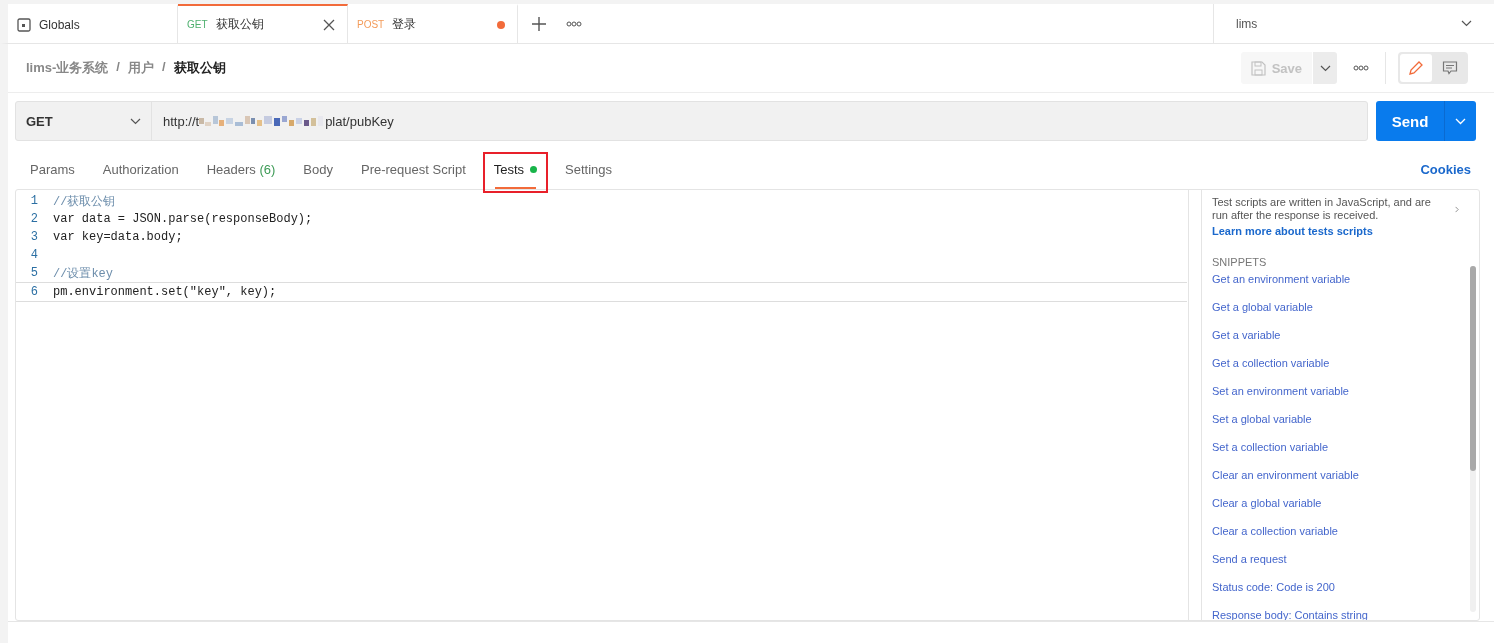  Describe the element at coordinates (140, 68) in the screenshot. I see `breadcrumb-item: 用户` at that location.